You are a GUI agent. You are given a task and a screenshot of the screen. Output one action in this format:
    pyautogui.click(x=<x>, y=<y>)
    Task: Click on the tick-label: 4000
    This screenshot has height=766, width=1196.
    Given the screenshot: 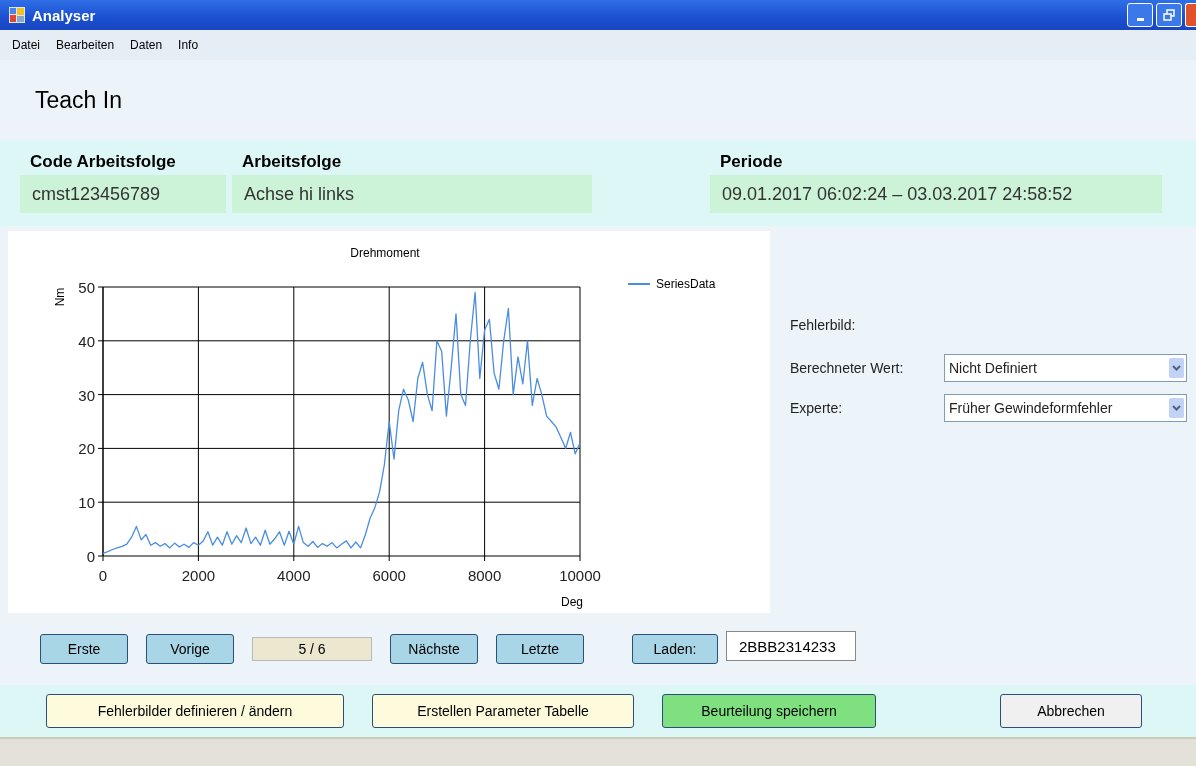 What is the action you would take?
    pyautogui.click(x=294, y=575)
    